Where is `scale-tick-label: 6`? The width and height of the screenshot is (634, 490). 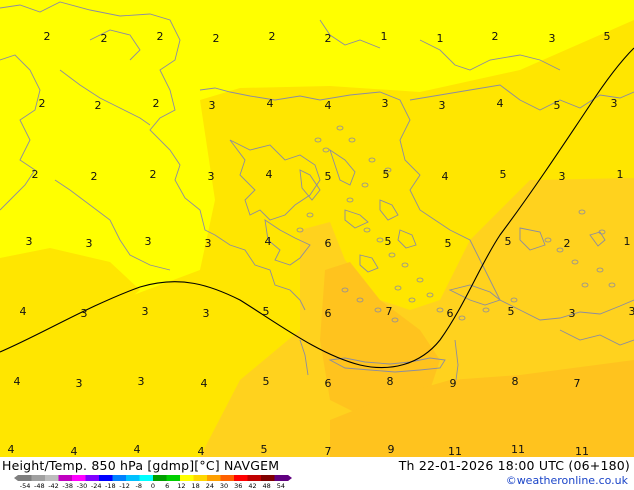 scale-tick-label: 6 is located at coordinates (167, 485).